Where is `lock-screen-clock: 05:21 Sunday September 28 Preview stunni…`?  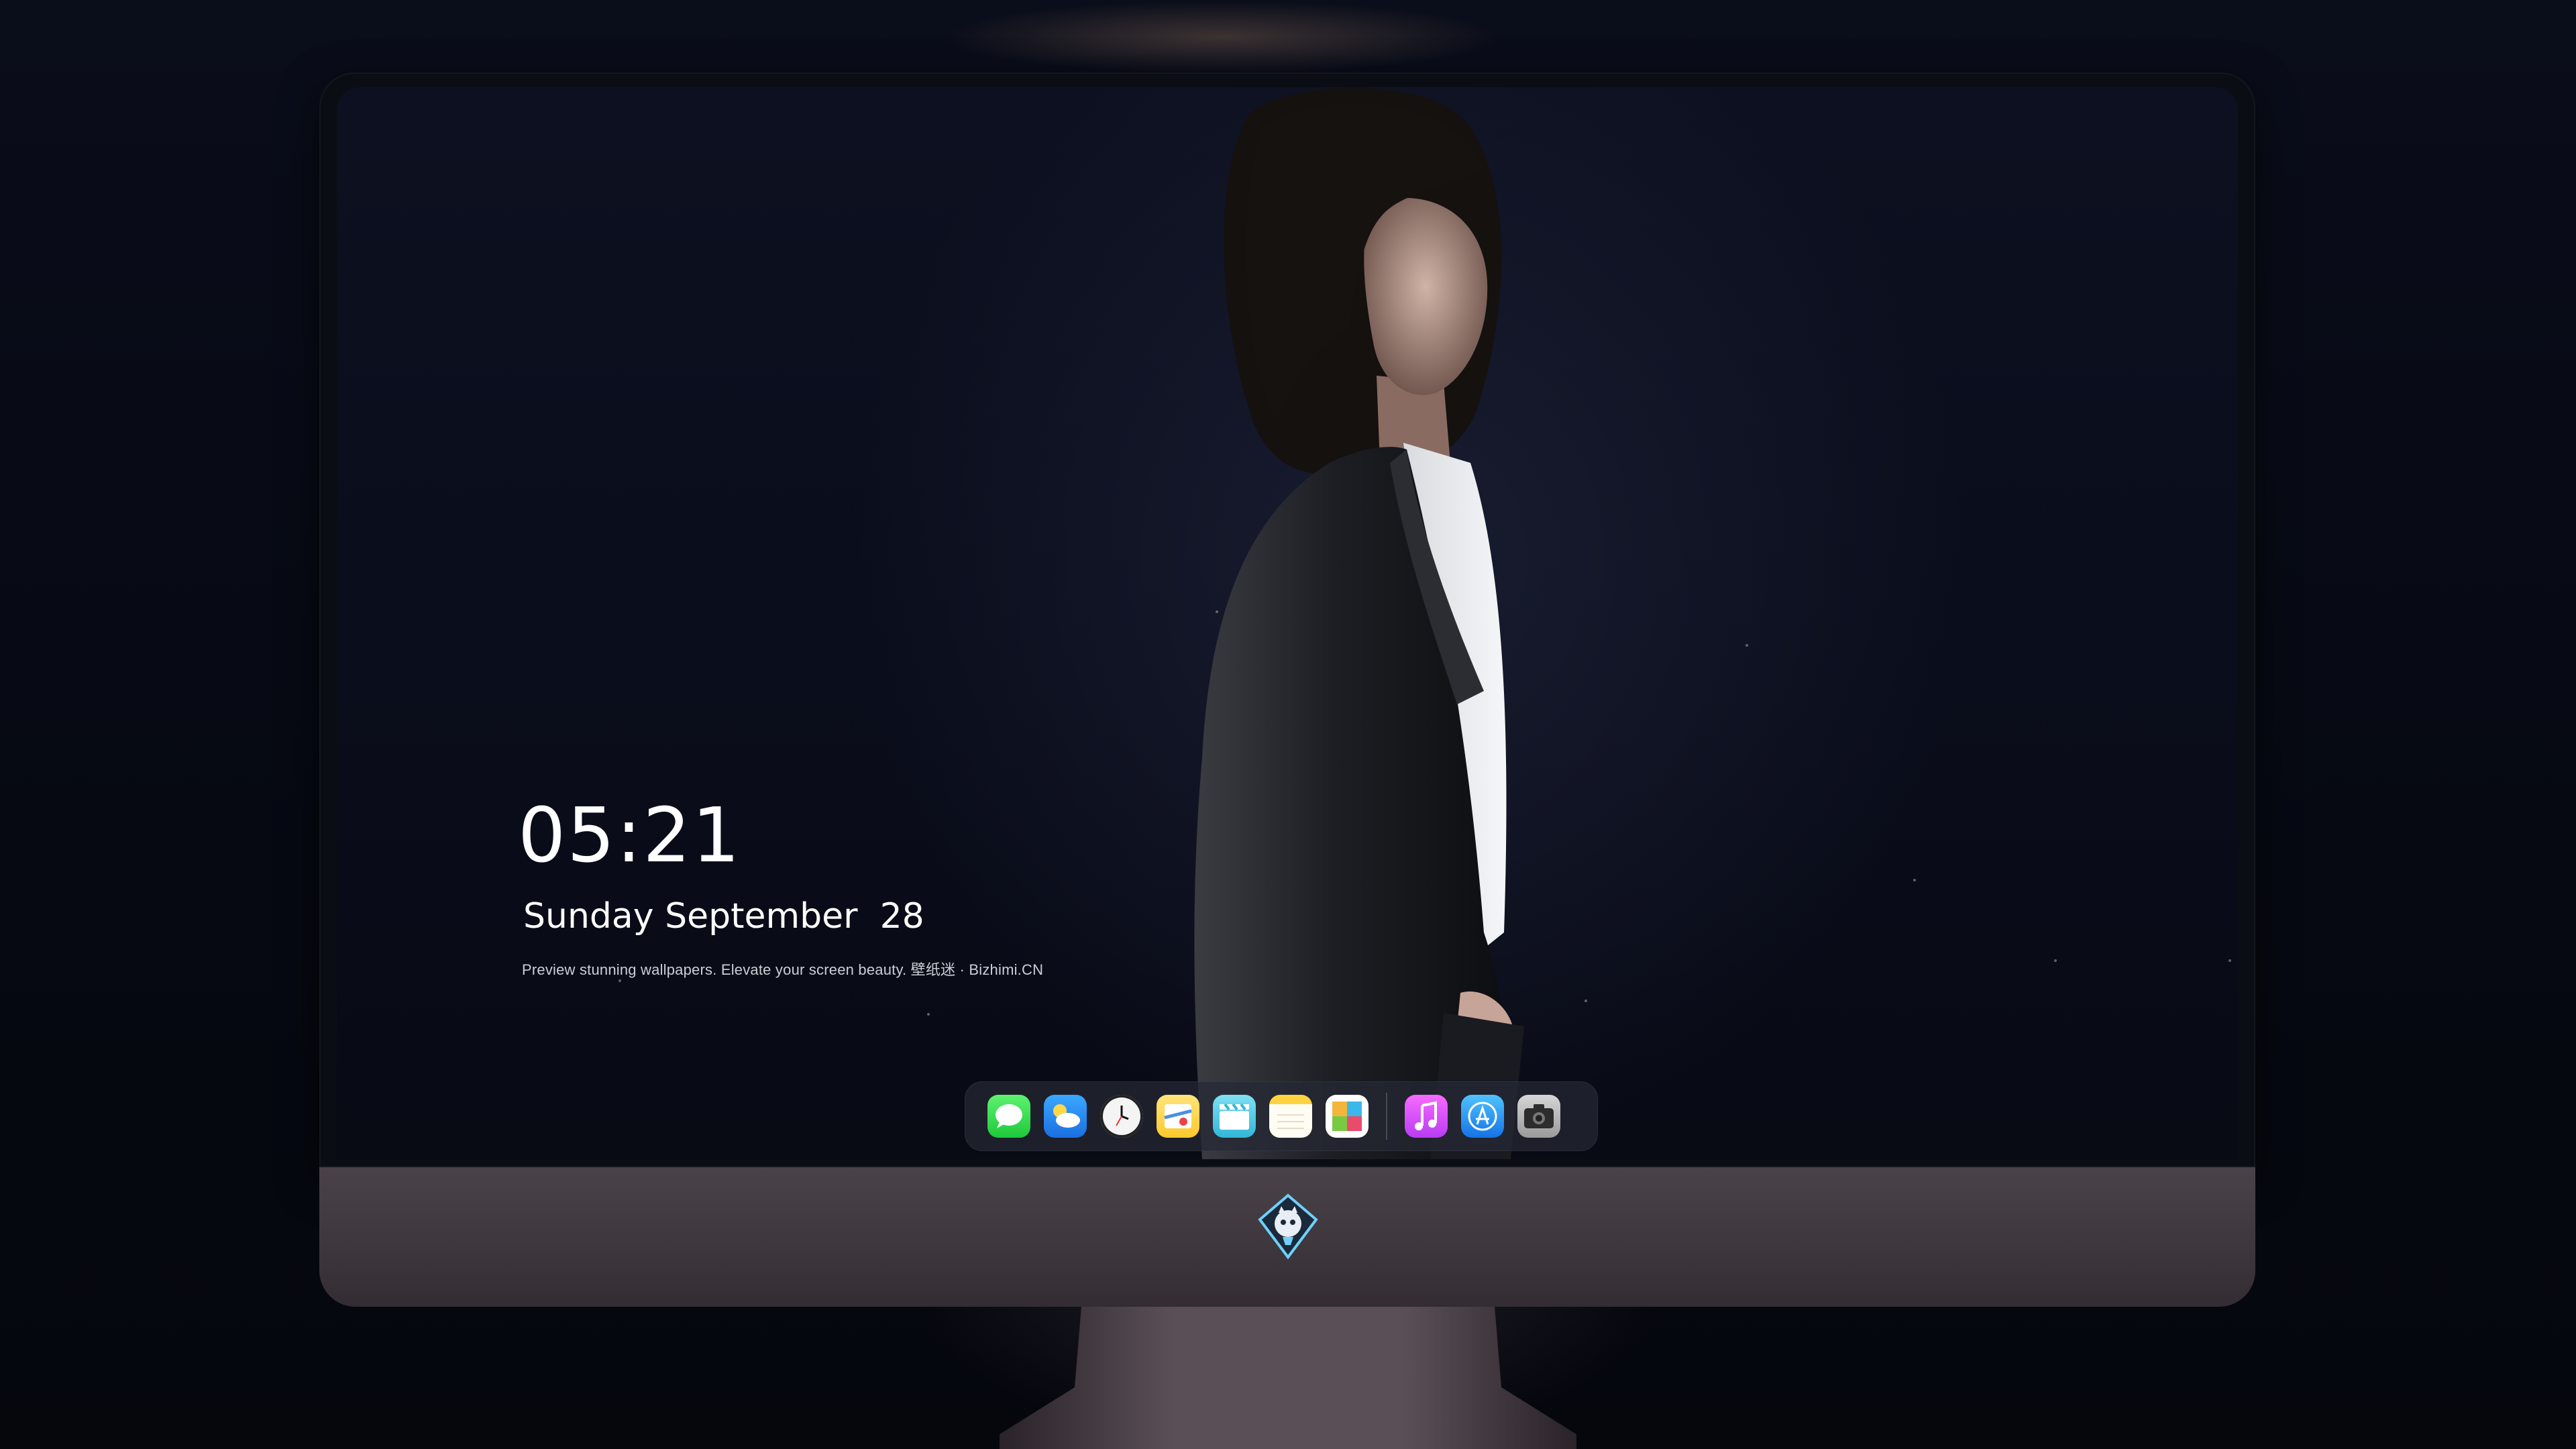
lock-screen-clock: 05:21 Sunday September 28 Preview stunni… is located at coordinates (780, 888).